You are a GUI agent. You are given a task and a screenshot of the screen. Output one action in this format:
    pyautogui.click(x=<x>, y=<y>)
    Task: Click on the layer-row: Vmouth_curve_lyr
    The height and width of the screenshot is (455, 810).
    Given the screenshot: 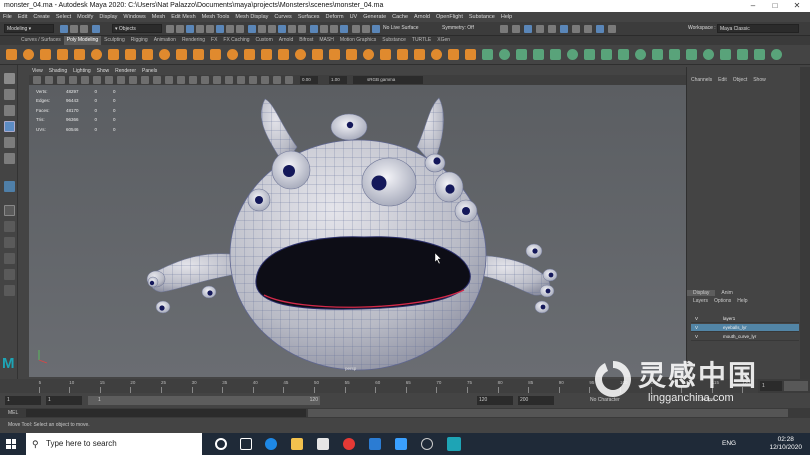 What is the action you would take?
    pyautogui.click(x=745, y=337)
    